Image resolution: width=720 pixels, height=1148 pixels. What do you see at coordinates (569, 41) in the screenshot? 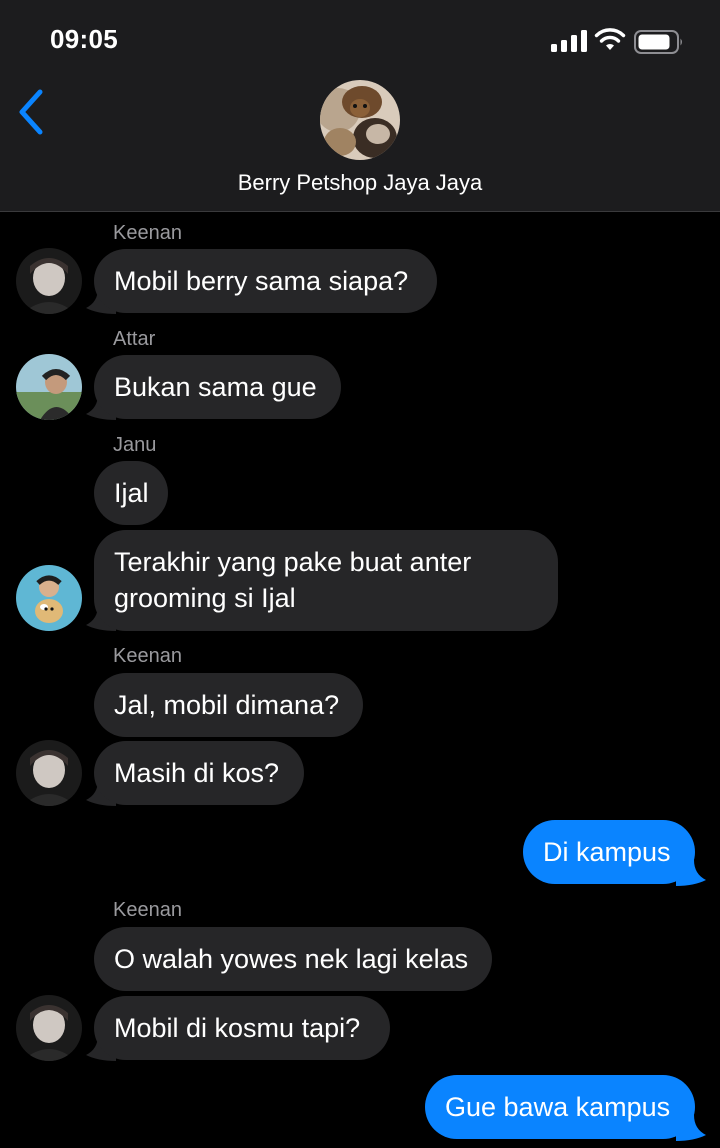
I see `cellular-signal-icon` at bounding box center [569, 41].